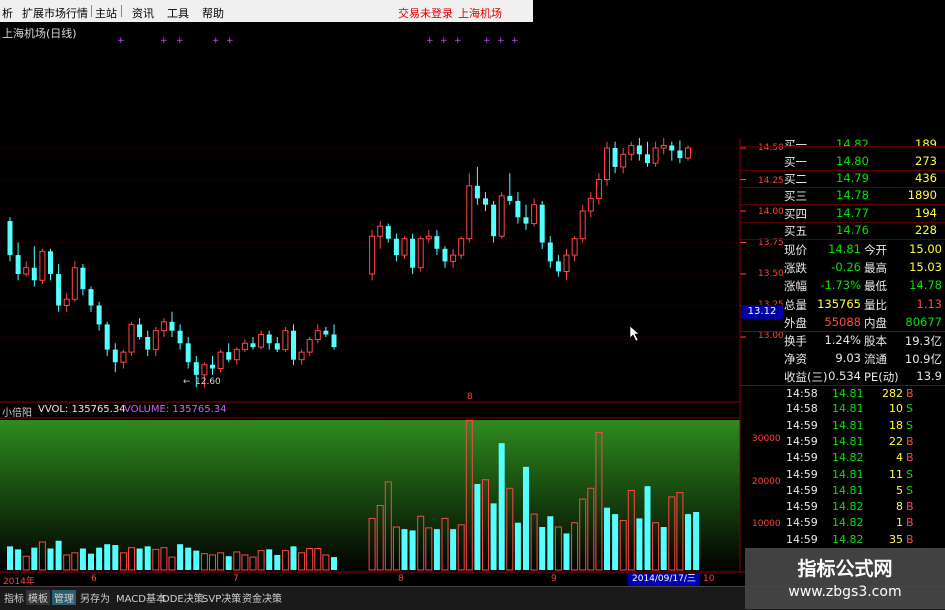  Describe the element at coordinates (842, 442) in the screenshot. I see `trade-row: 14:59 14.81 22 B` at that location.